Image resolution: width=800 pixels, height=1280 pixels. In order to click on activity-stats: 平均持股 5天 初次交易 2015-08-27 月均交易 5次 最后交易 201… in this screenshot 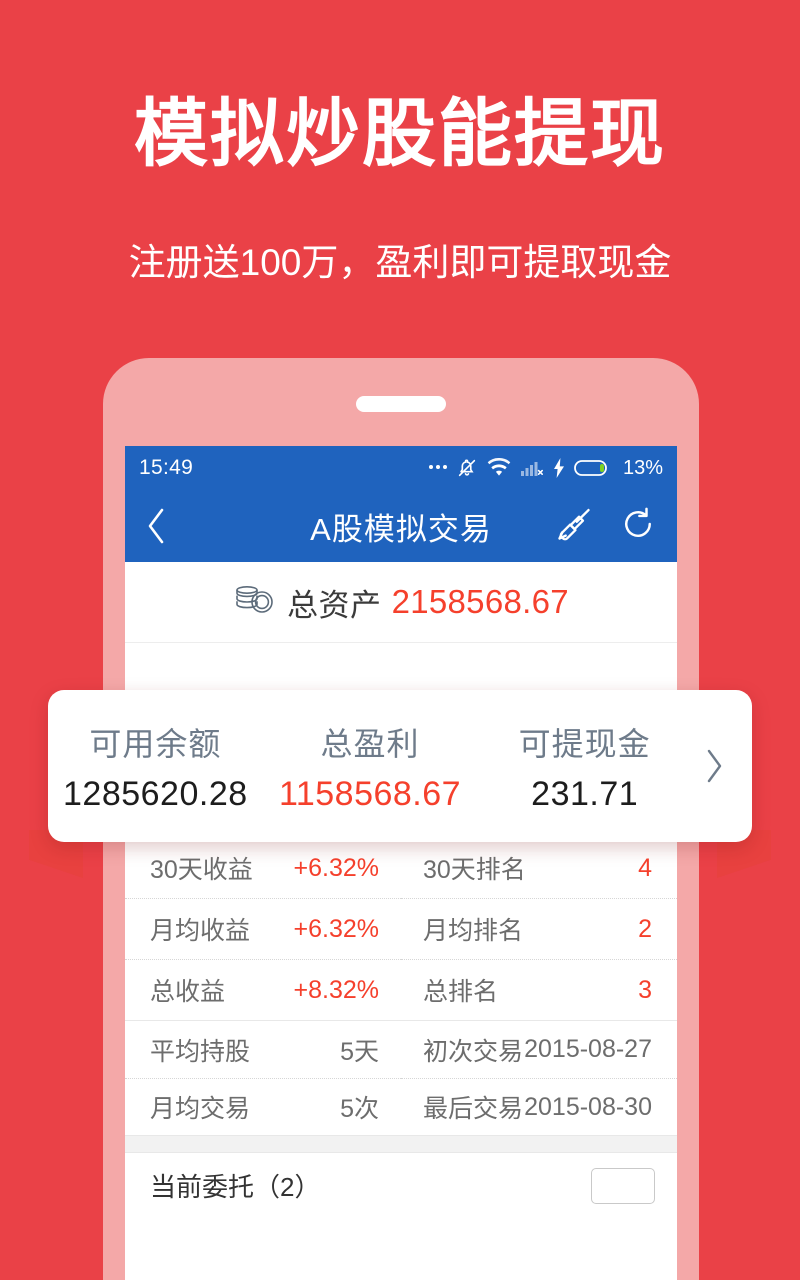, I will do `click(401, 1078)`.